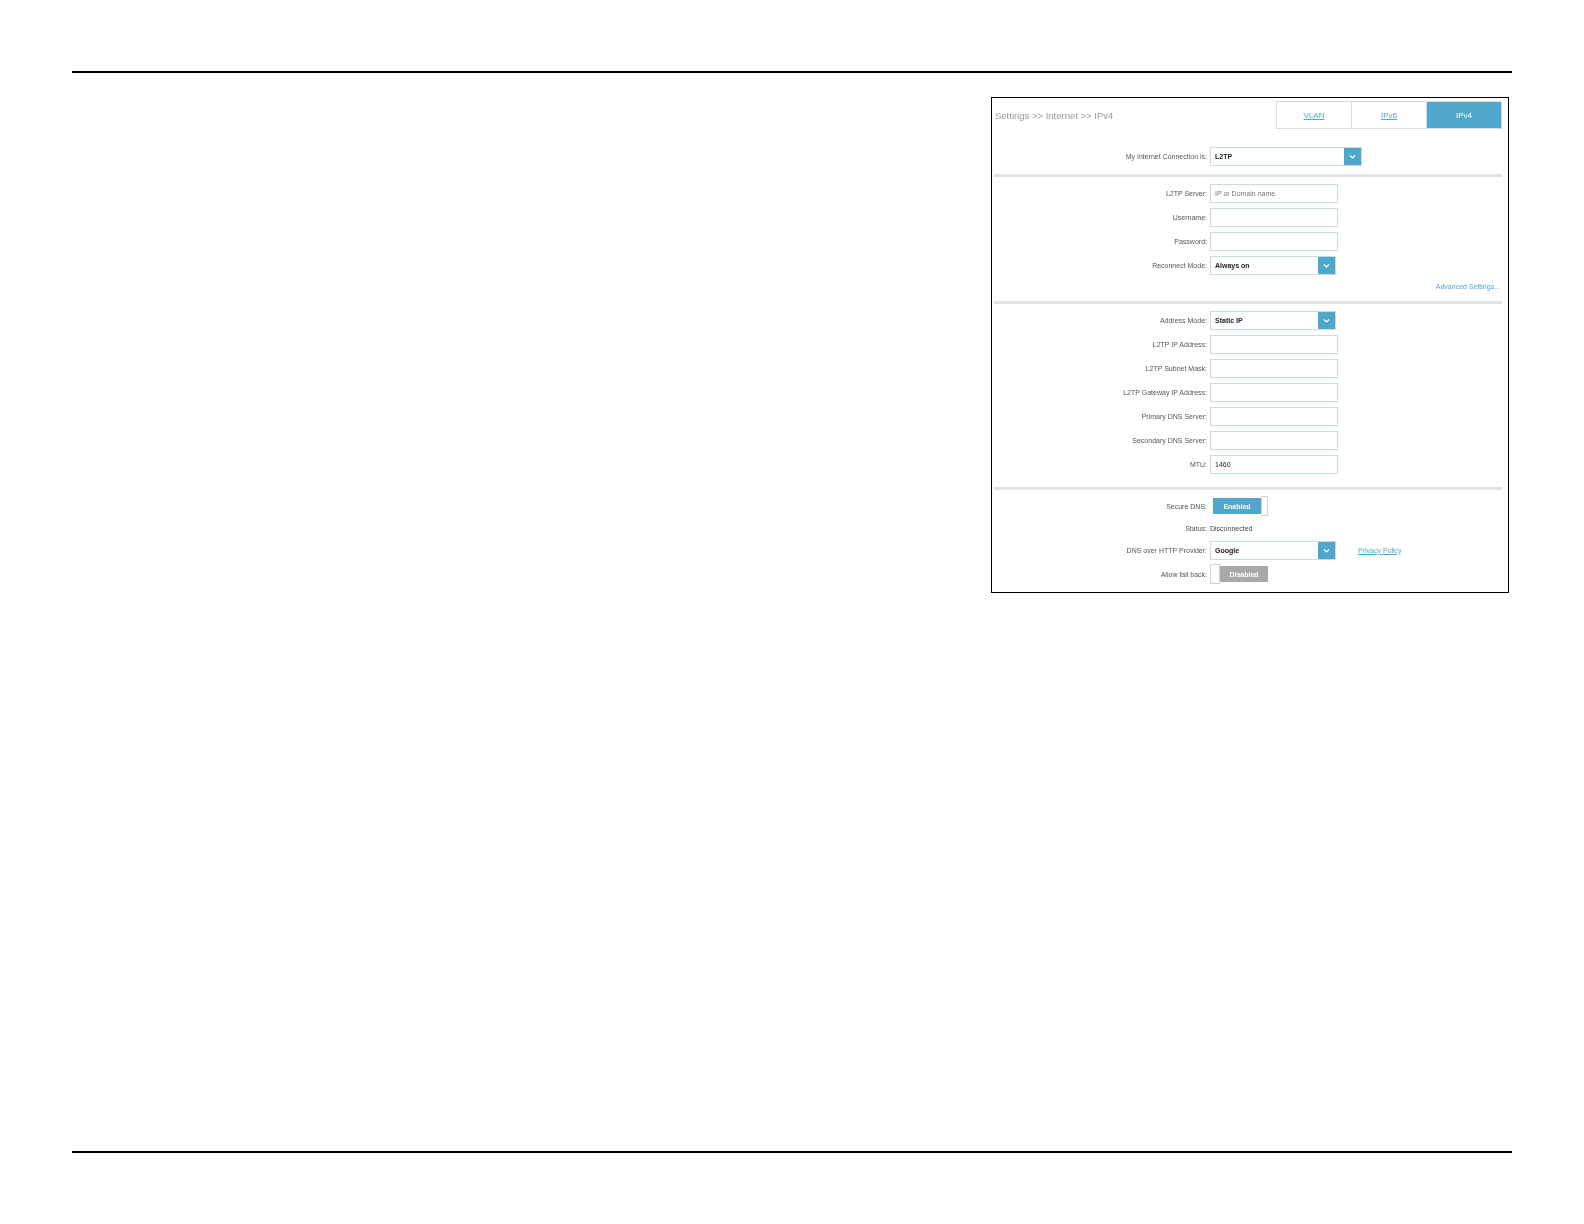 The width and height of the screenshot is (1584, 1224). Describe the element at coordinates (1054, 115) in the screenshot. I see `breadcrumb: Settings >> Internet >> IPv4` at that location.